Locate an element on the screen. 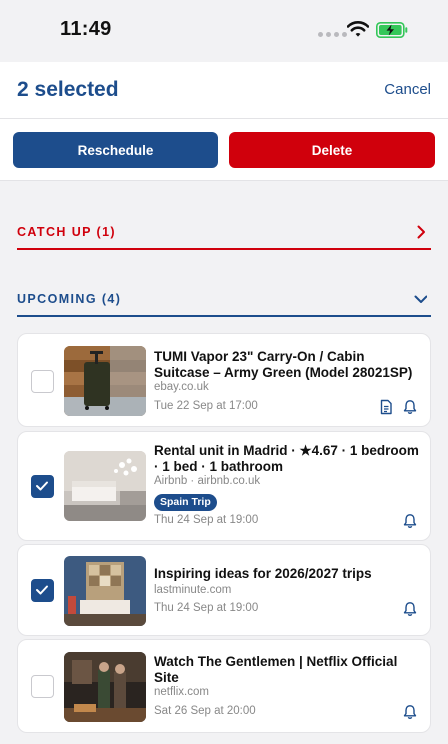 The height and width of the screenshot is (744, 448). item-date: Sat 26 Sep at 20:00 is located at coordinates (205, 711).